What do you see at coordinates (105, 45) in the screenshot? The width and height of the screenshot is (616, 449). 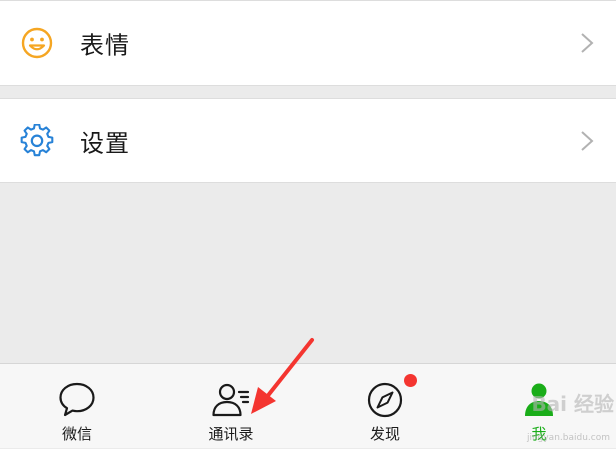 I see `menu-item-label: 表情` at bounding box center [105, 45].